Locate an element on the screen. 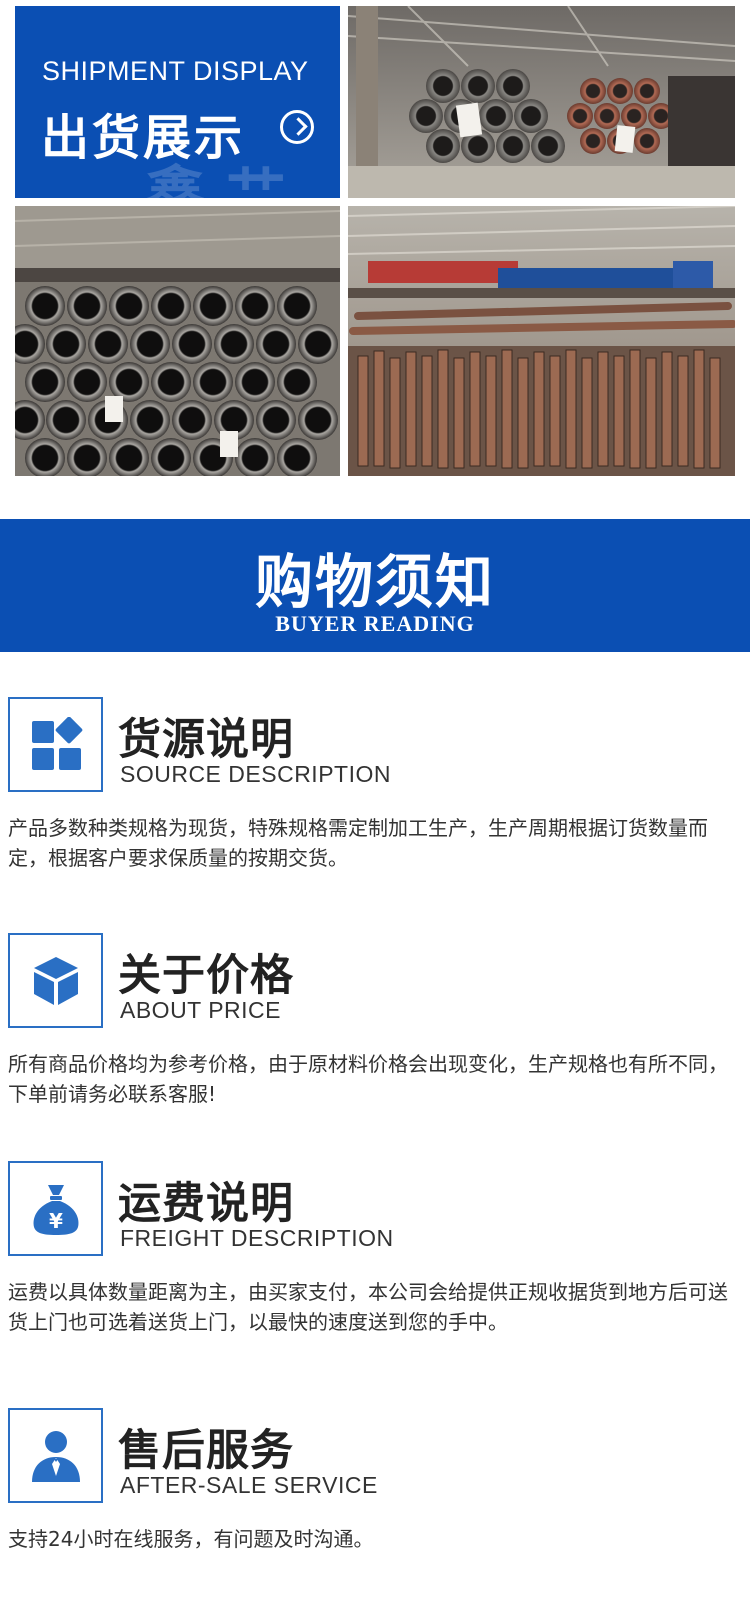 Image resolution: width=750 pixels, height=1621 pixels. buyer-reading-title-en: BUYER READING is located at coordinates (375, 623).